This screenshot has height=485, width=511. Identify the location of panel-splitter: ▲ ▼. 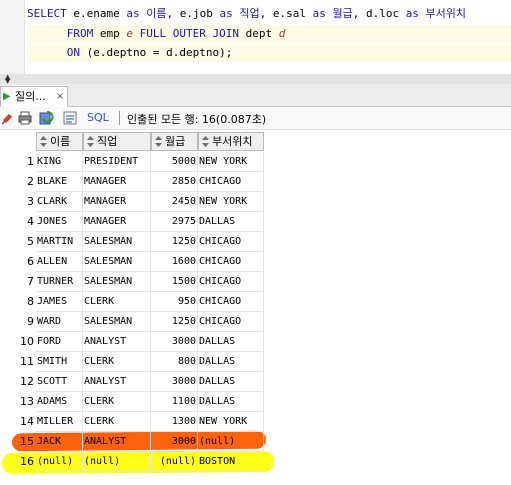
(255, 79).